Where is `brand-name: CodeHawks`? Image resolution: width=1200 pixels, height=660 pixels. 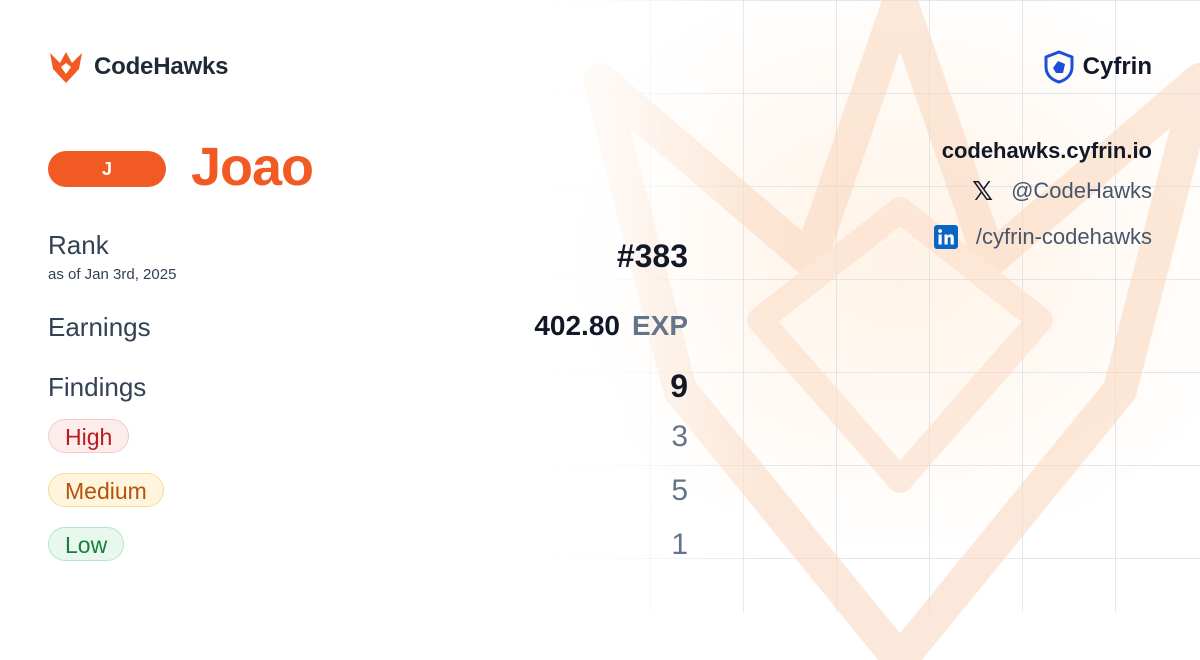 brand-name: CodeHawks is located at coordinates (161, 66).